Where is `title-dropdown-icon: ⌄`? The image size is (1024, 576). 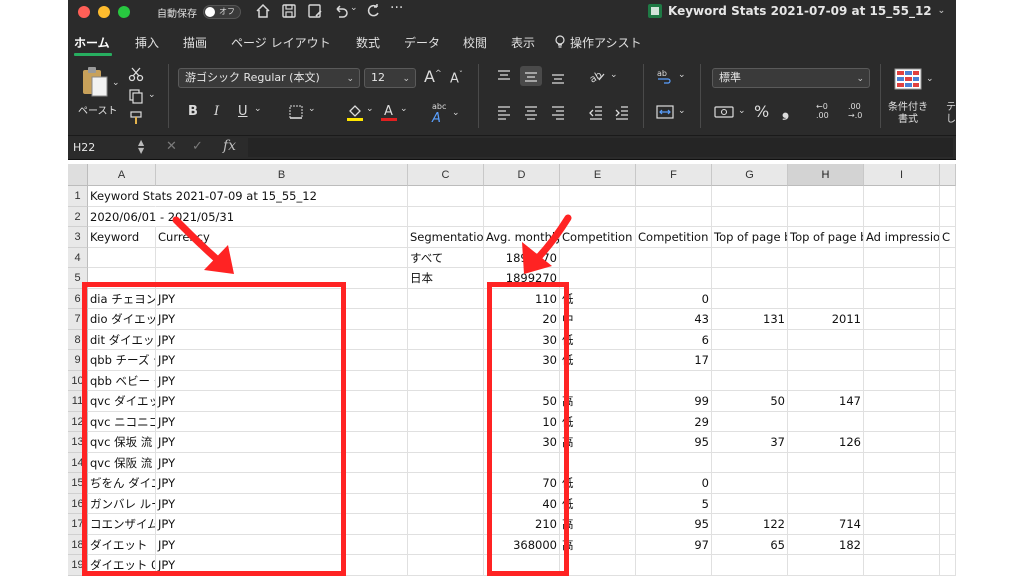 title-dropdown-icon: ⌄ is located at coordinates (942, 11).